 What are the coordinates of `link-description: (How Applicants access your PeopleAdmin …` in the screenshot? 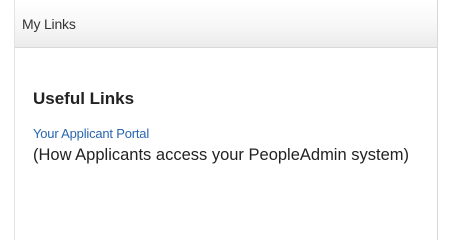 It's located at (221, 155).